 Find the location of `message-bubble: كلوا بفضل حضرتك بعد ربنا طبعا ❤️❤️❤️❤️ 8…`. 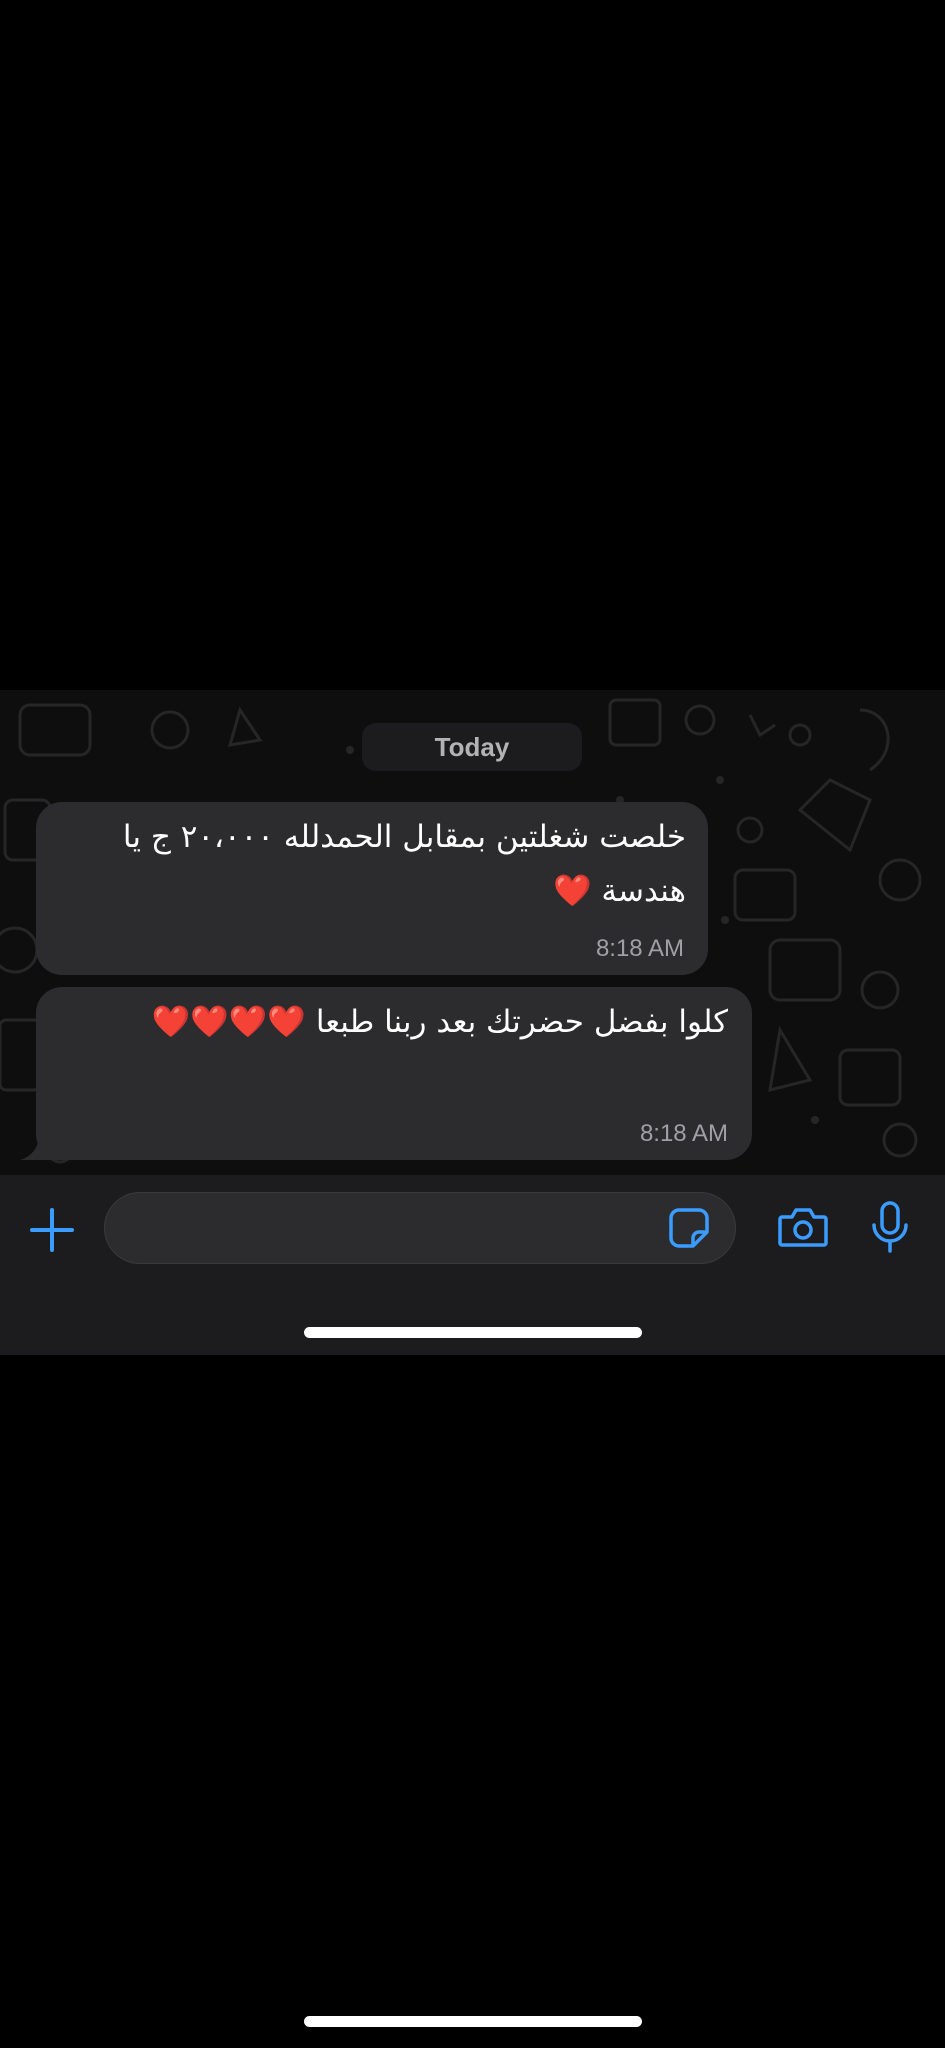

message-bubble: كلوا بفضل حضرتك بعد ربنا طبعا ❤️❤️❤️❤️ 8… is located at coordinates (394, 1073).